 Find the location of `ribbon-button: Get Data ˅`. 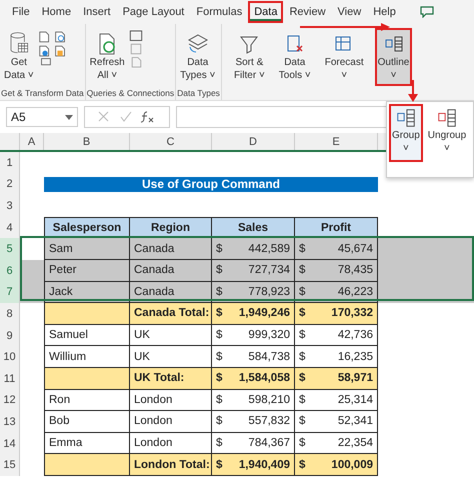

ribbon-button: Get Data ˅ is located at coordinates (19, 57).